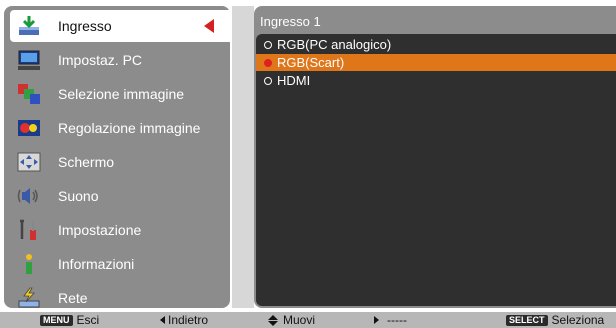 This screenshot has height=328, width=616. What do you see at coordinates (120, 230) in the screenshot?
I see `menu-item-impostazione: Impostazione` at bounding box center [120, 230].